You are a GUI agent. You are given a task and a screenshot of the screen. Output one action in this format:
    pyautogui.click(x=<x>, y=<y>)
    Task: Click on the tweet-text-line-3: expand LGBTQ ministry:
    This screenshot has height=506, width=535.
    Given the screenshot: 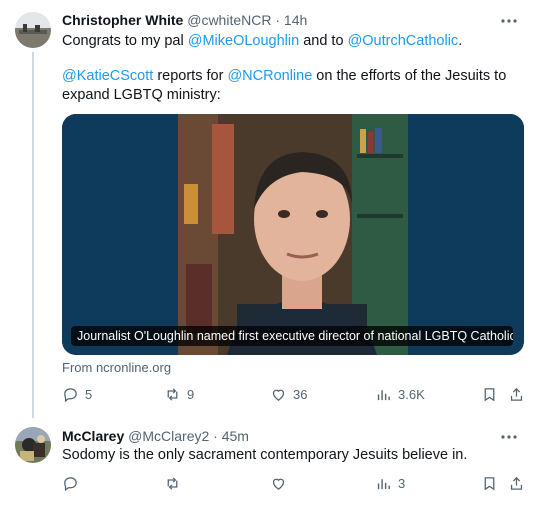 What is the action you would take?
    pyautogui.click(x=141, y=95)
    